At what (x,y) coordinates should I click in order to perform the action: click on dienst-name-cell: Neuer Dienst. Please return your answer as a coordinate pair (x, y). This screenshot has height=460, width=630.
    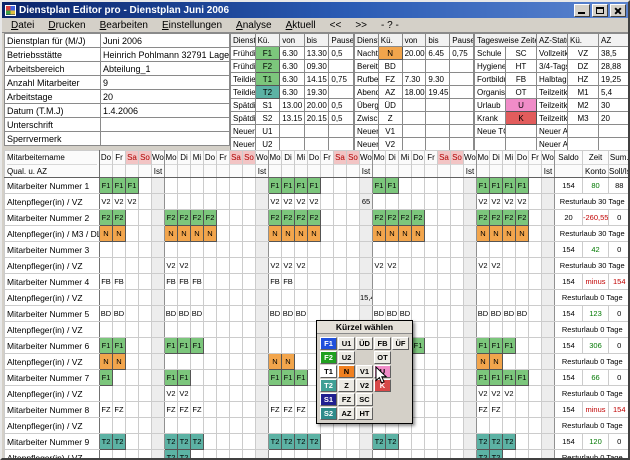
    Looking at the image, I should click on (366, 143).